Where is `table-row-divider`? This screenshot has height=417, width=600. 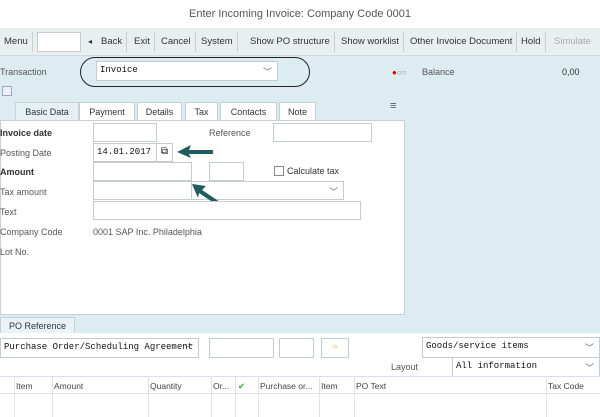 table-row-divider is located at coordinates (300, 393).